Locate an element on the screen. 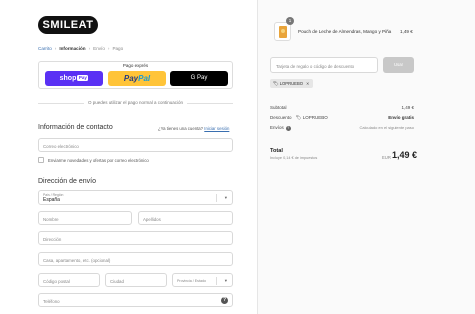 The image size is (475, 314). tag-code: LOPRUEBO is located at coordinates (291, 83).